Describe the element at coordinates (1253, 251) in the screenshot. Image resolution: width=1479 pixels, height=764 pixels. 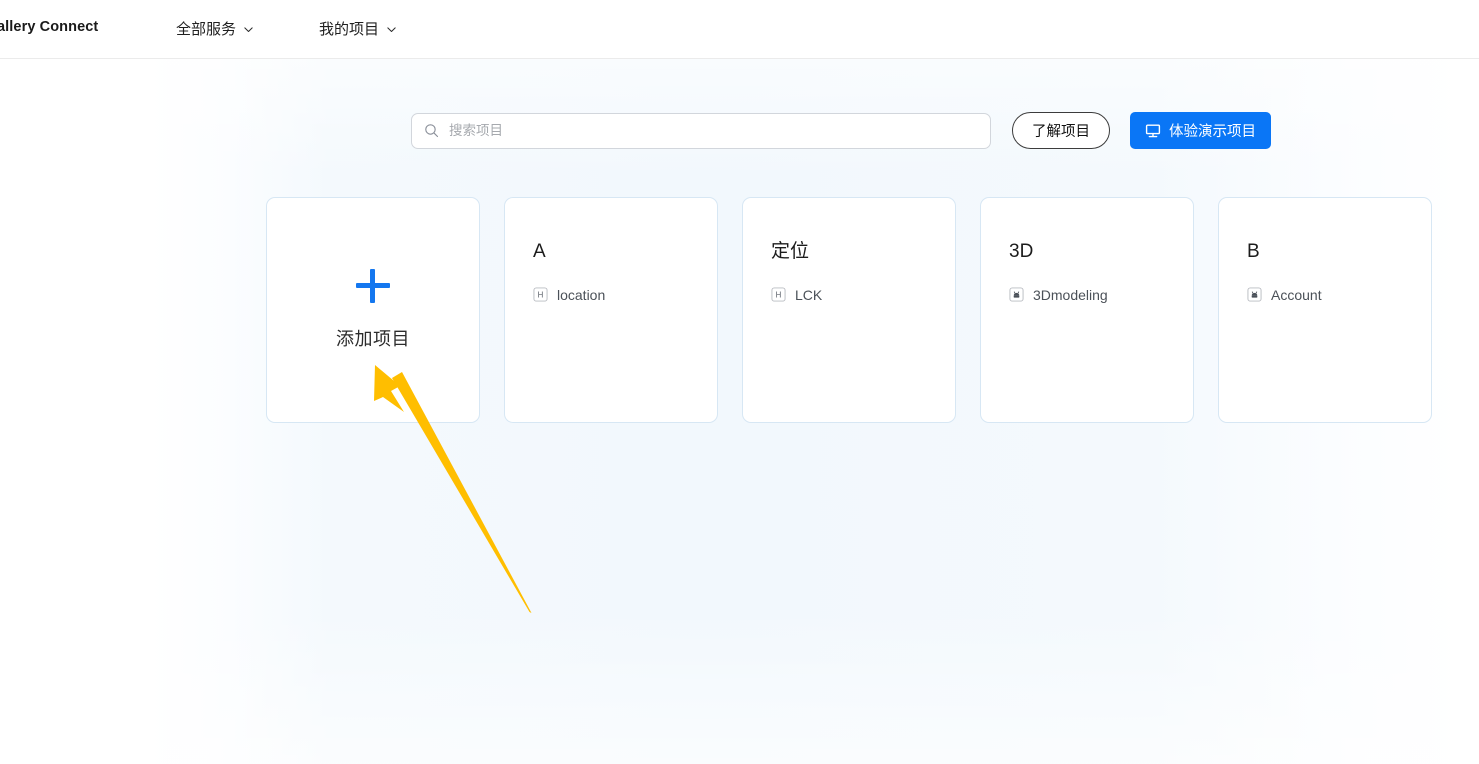
I see `project-title: B` at that location.